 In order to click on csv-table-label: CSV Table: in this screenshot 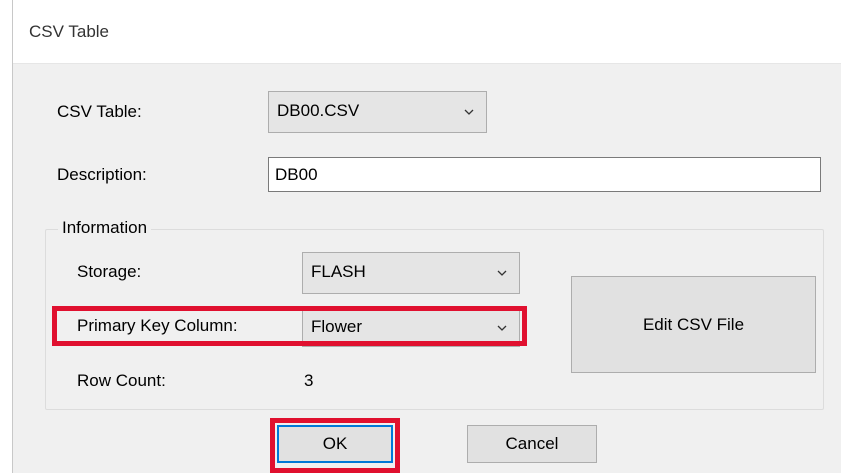, I will do `click(99, 111)`.